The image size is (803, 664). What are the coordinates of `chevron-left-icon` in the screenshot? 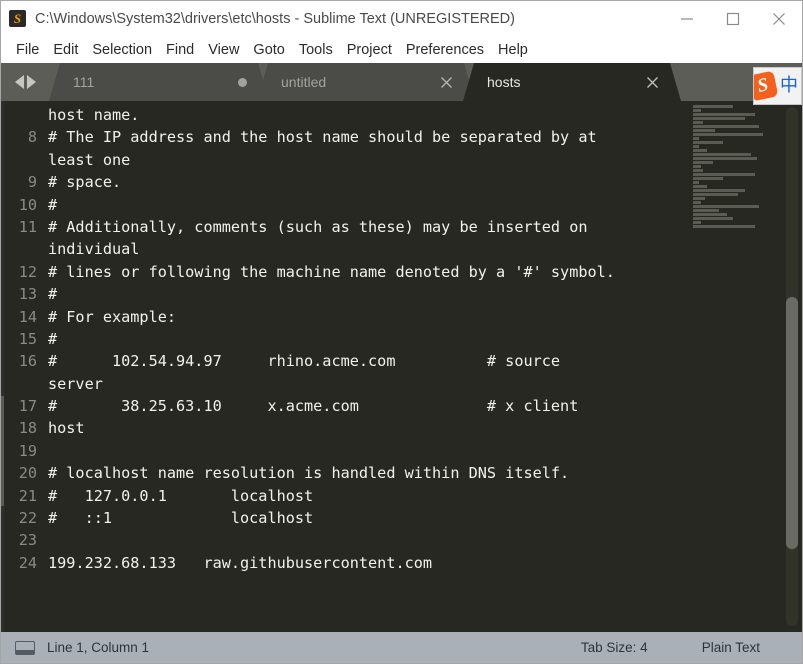 It's located at (19, 82).